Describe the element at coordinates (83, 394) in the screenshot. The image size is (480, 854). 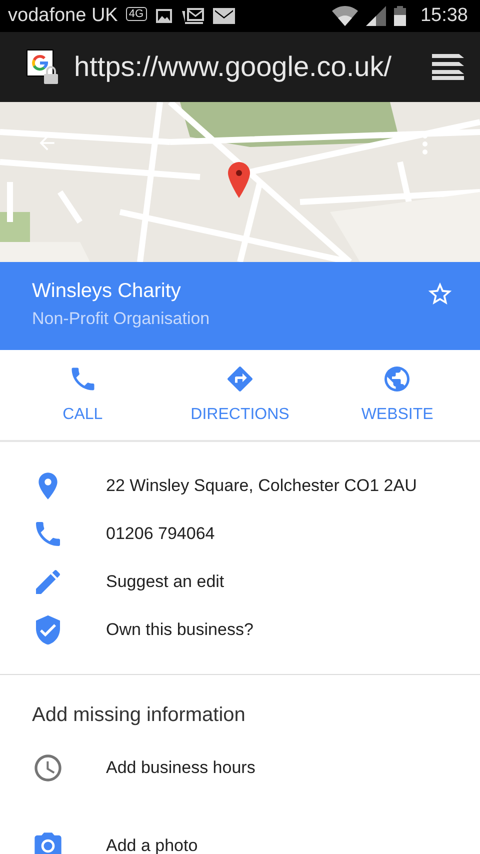
I see `call-button: CALL` at that location.